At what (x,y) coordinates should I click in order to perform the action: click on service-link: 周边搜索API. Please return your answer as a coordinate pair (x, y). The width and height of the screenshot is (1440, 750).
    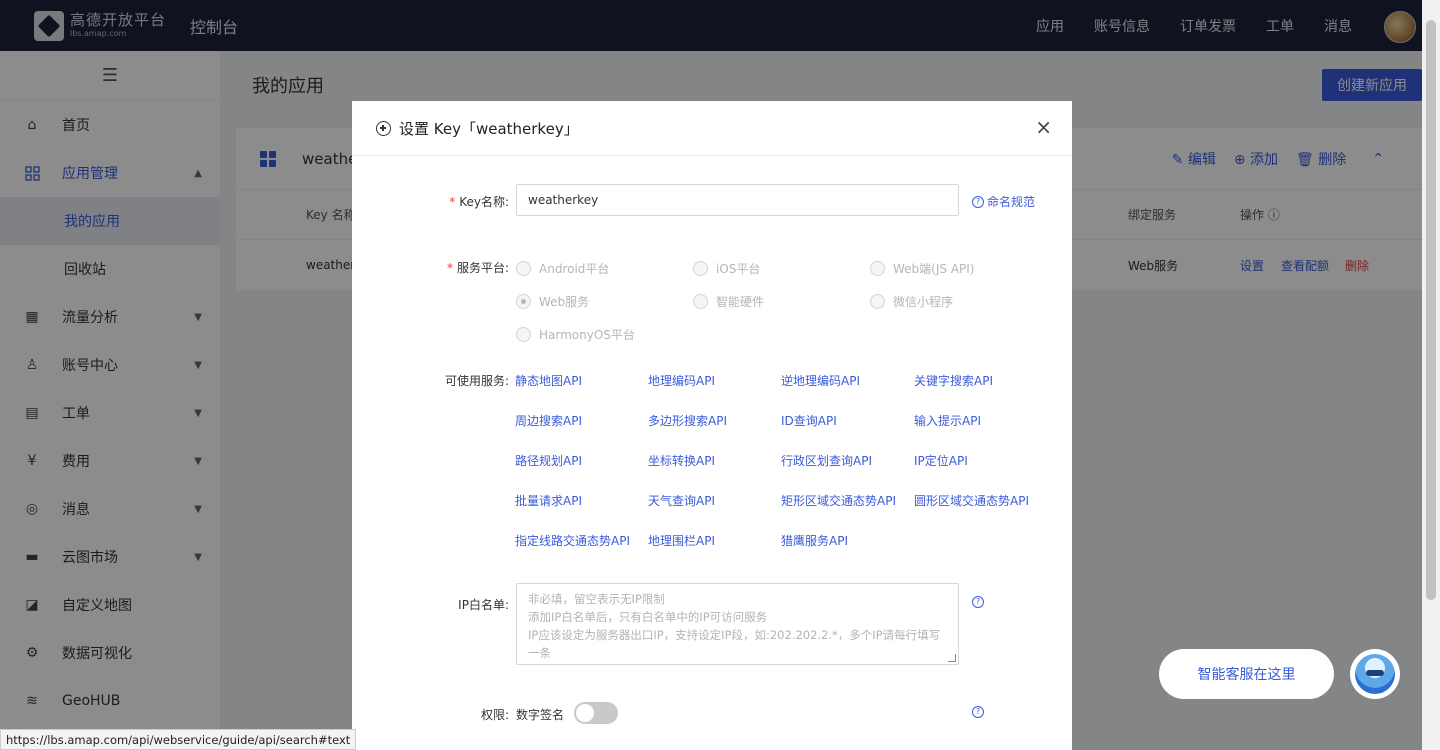
    Looking at the image, I should click on (548, 420).